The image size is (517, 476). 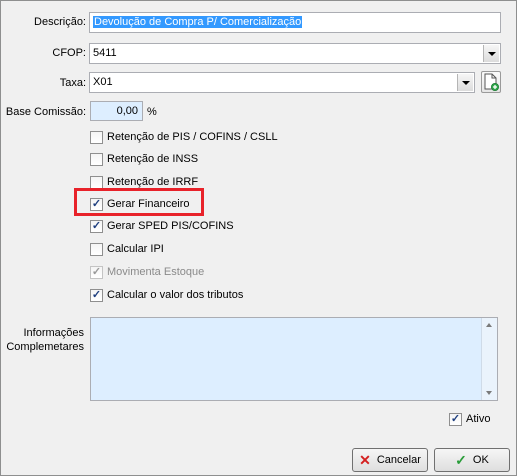 I want to click on checkbox-row: ✓ Gerar SPED PIS/COFINS, so click(x=162, y=226).